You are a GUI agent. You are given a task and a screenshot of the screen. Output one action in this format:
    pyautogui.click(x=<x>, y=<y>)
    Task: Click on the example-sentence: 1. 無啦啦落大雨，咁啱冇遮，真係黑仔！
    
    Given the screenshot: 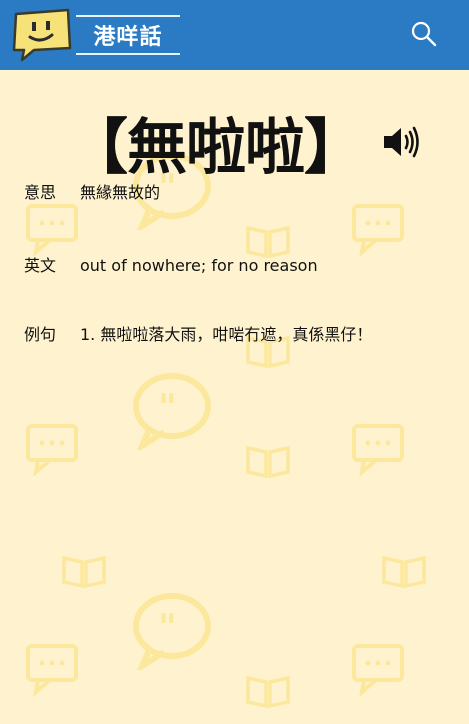 What is the action you would take?
    pyautogui.click(x=226, y=334)
    